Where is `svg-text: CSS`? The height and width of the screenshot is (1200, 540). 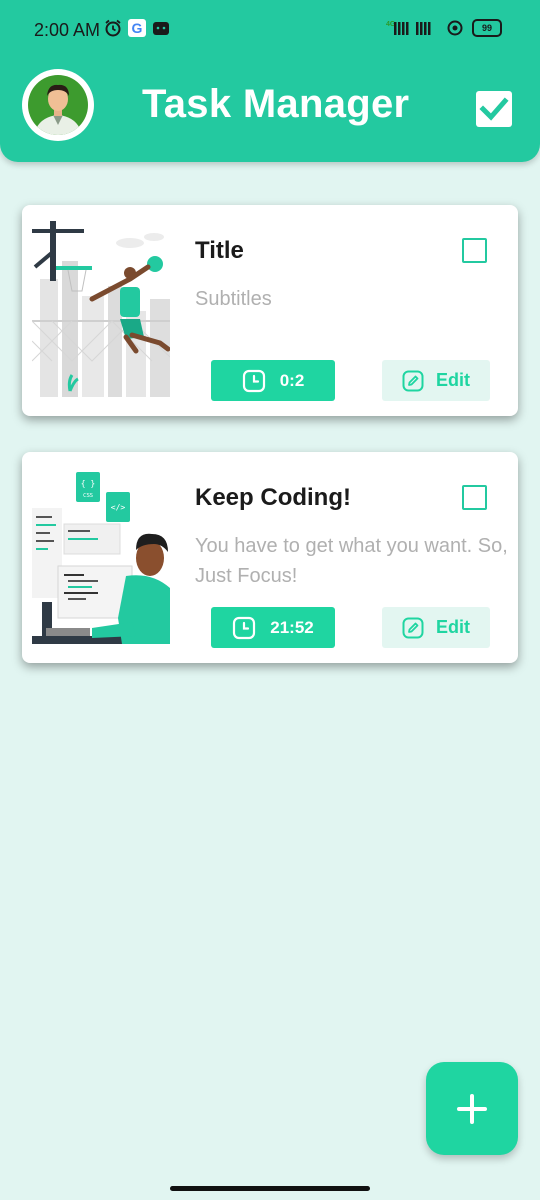 svg-text: CSS is located at coordinates (88, 496).